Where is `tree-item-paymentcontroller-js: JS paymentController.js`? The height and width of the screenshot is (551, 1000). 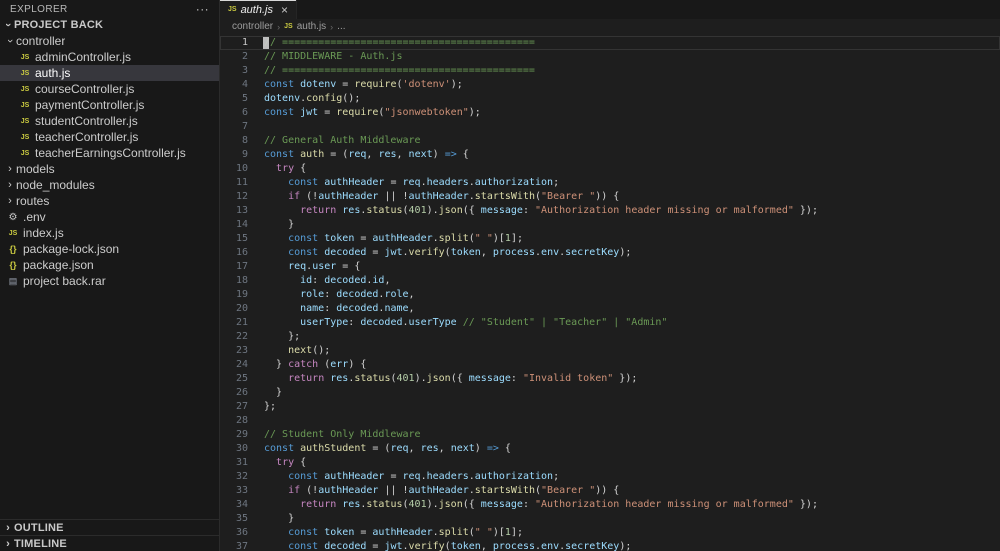
tree-item-paymentcontroller-js: JS paymentController.js is located at coordinates (109, 105).